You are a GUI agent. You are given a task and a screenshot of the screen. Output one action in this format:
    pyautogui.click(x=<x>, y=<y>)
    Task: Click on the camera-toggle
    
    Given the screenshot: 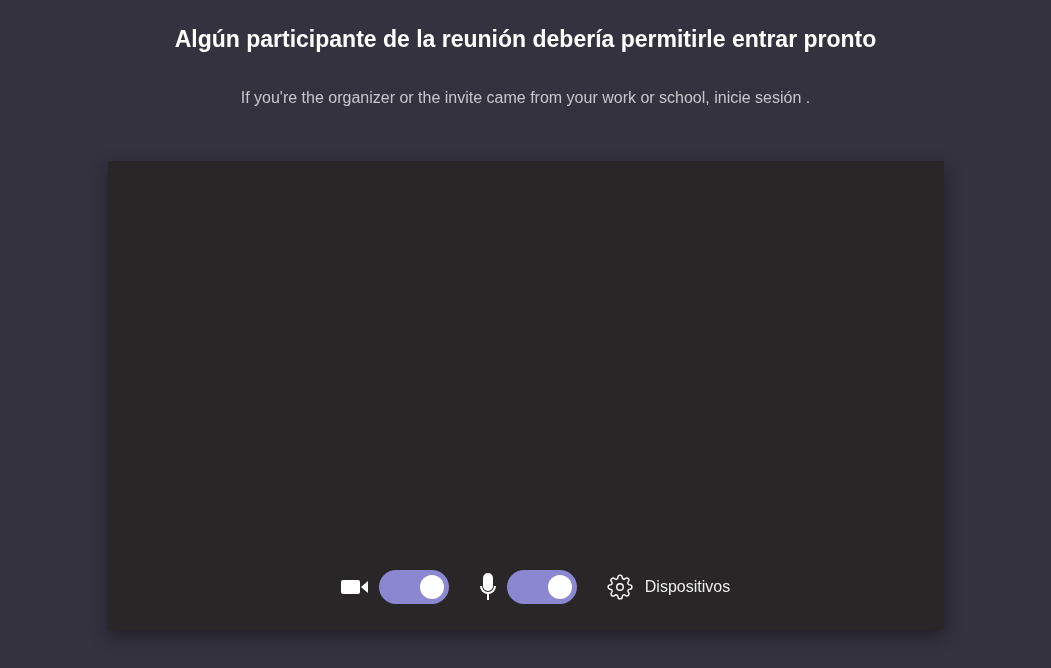 What is the action you would take?
    pyautogui.click(x=413, y=587)
    